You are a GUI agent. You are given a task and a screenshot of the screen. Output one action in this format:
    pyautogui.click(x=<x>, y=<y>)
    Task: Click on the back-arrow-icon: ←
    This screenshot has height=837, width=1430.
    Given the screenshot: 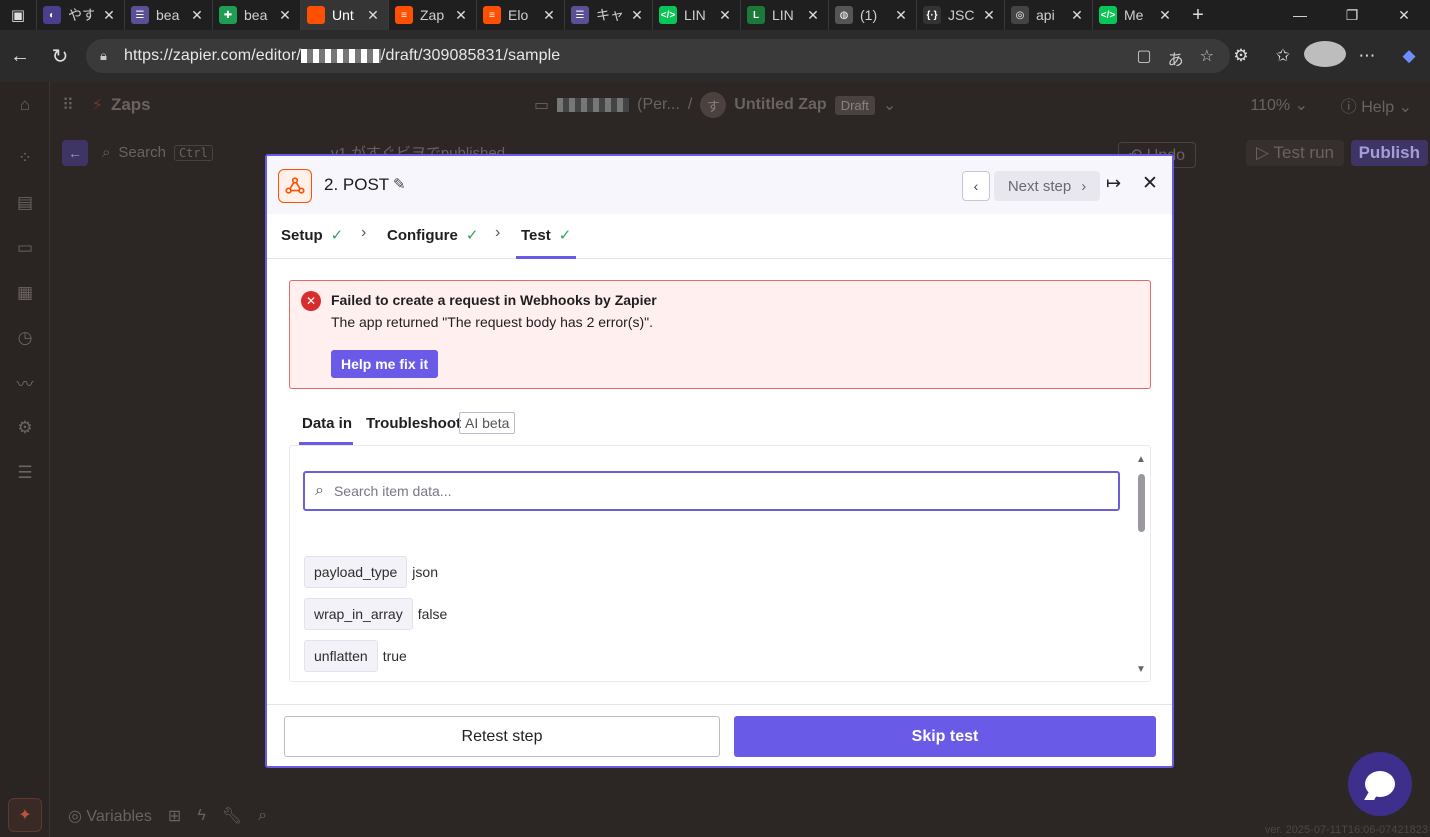 What is the action you would take?
    pyautogui.click(x=20, y=56)
    